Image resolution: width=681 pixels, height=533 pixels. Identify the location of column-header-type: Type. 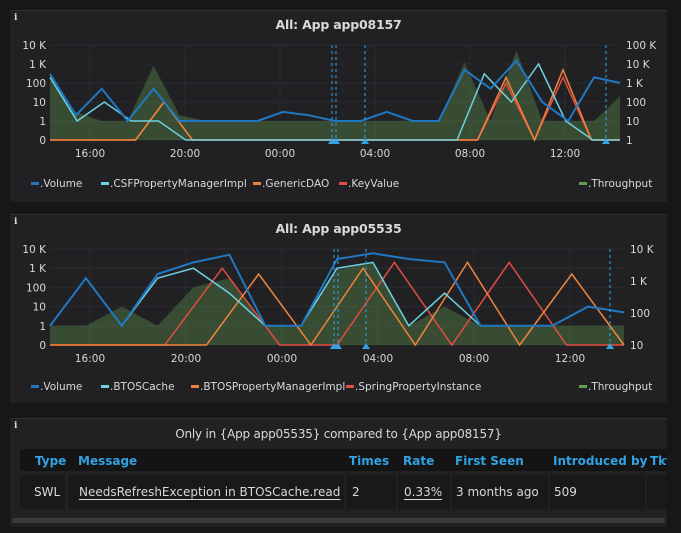
(50, 461).